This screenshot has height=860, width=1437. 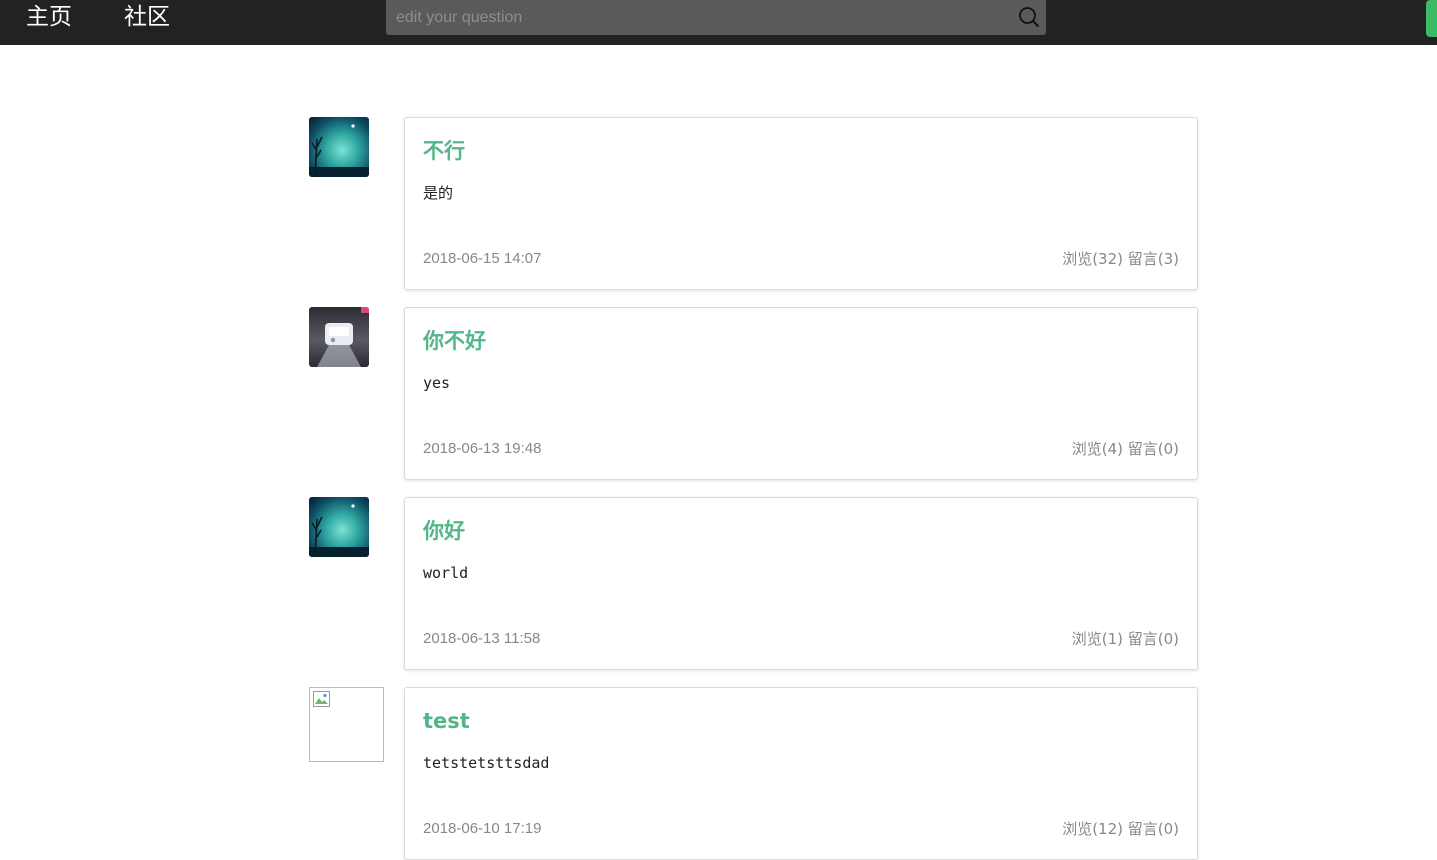 I want to click on post-body: 是的, so click(x=438, y=193).